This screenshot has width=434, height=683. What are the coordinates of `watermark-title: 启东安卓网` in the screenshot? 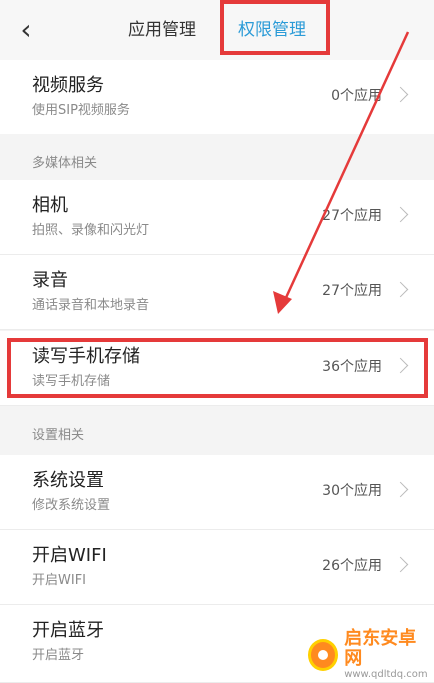 It's located at (380, 648).